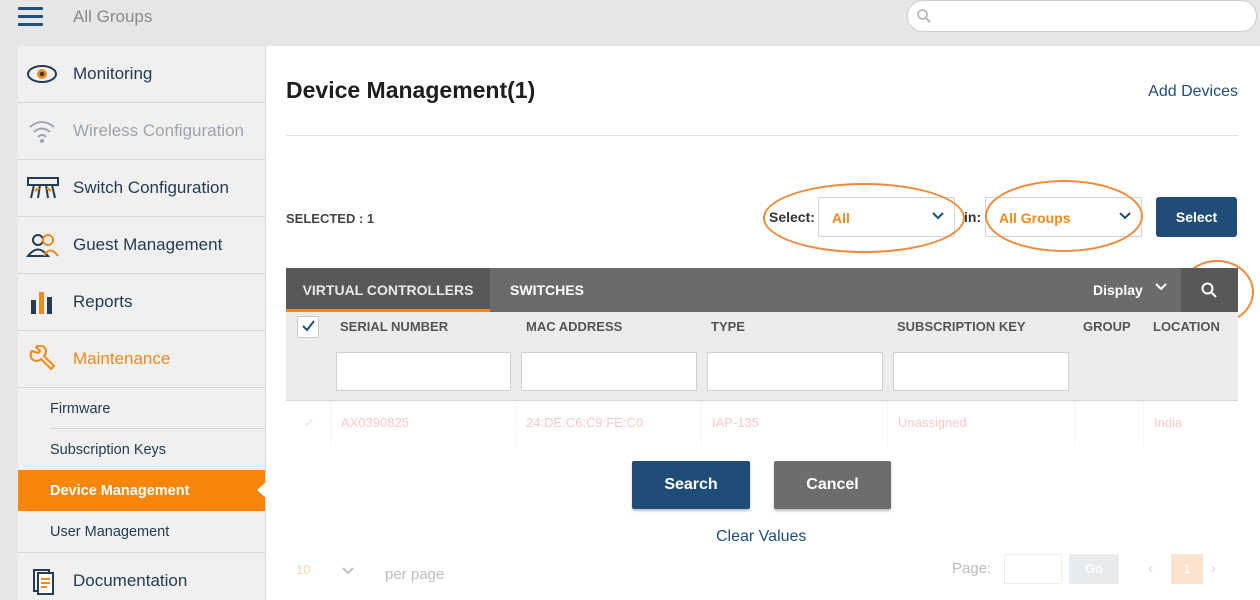  What do you see at coordinates (151, 187) in the screenshot?
I see `sidebar-item-label: Switch Configuration` at bounding box center [151, 187].